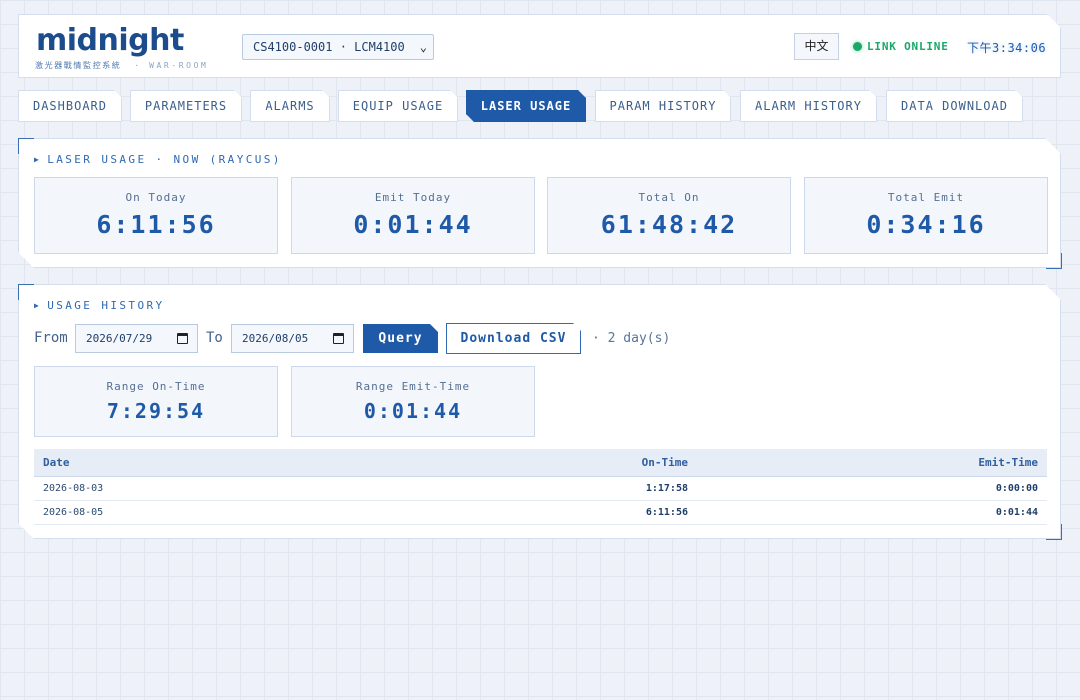 This screenshot has height=700, width=1080. What do you see at coordinates (290, 106) in the screenshot?
I see `tab-alarms: ALARMS` at bounding box center [290, 106].